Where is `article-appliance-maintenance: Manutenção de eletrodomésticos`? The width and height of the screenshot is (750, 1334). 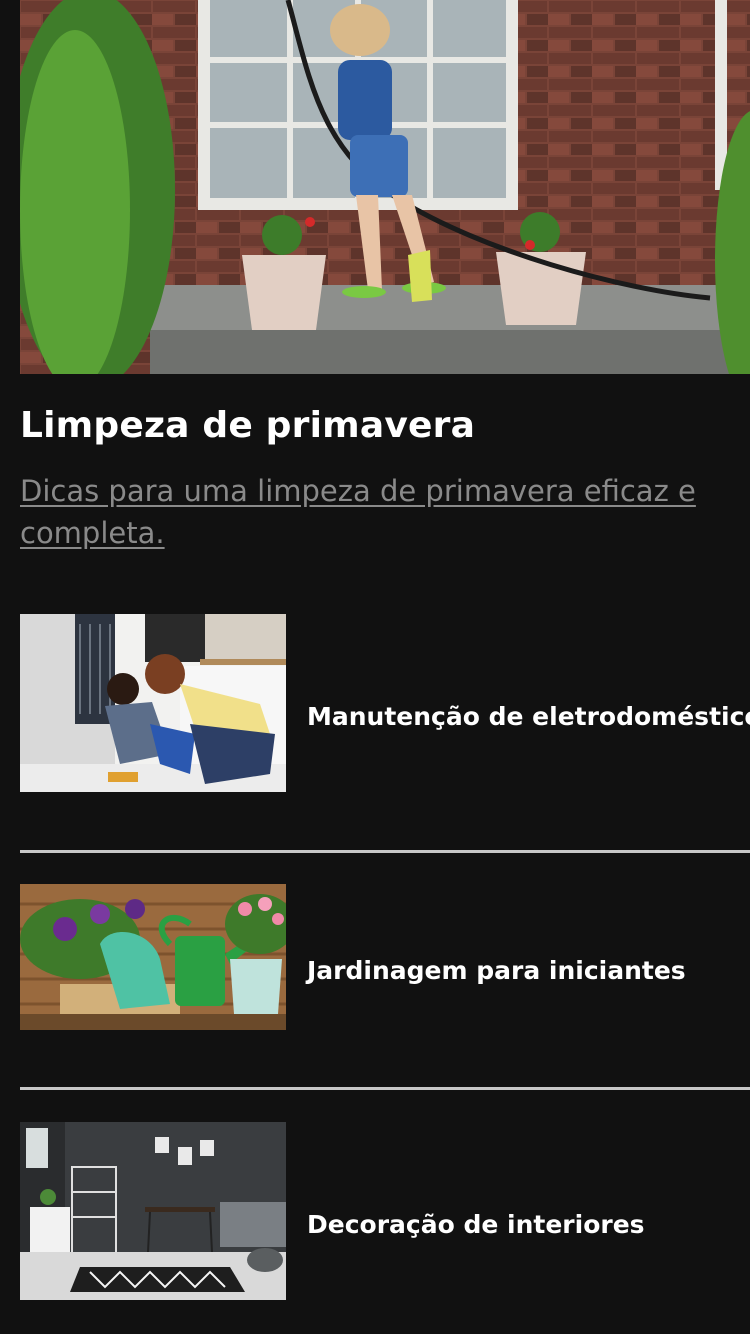
article-appliance-maintenance: Manutenção de eletrodomésticos is located at coordinates (385, 703).